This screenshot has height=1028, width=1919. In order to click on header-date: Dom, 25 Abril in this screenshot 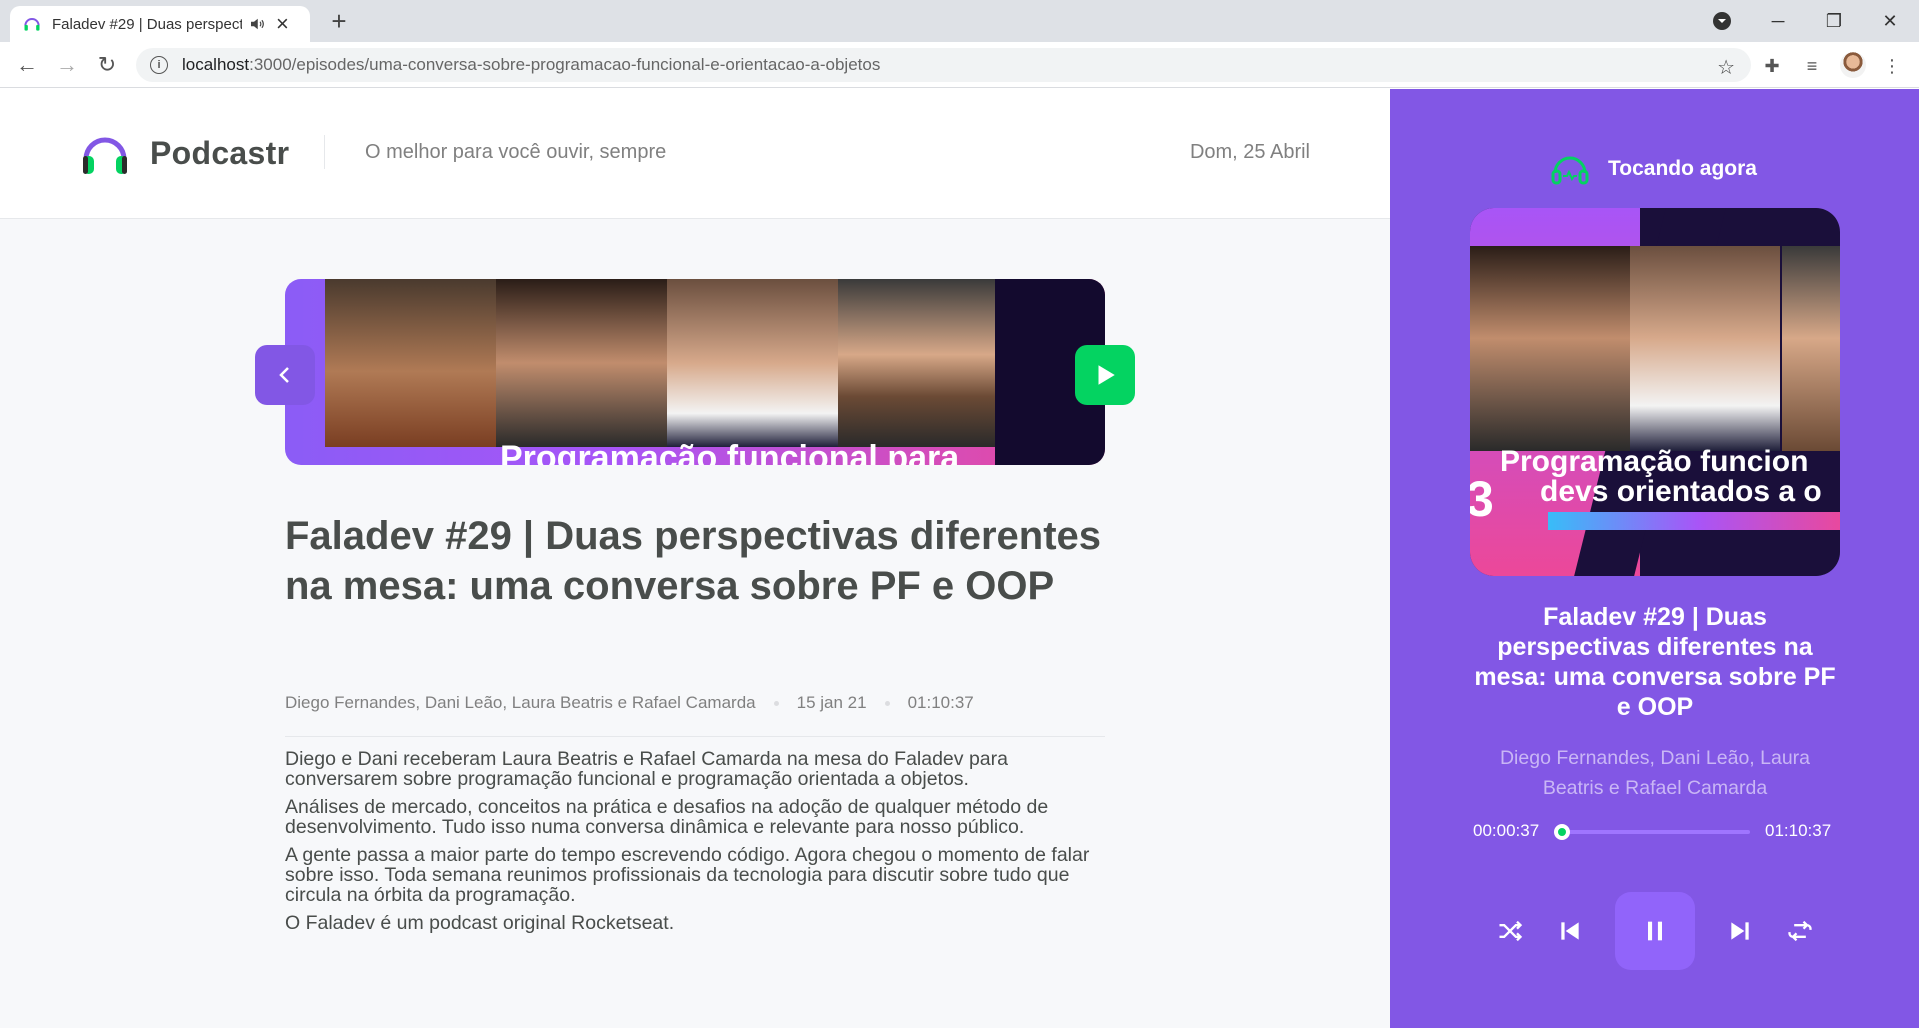, I will do `click(1249, 152)`.